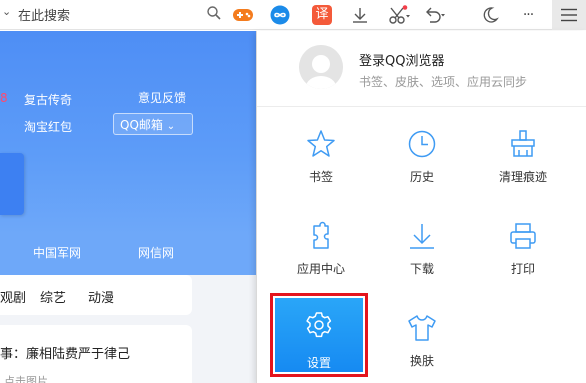 This screenshot has width=586, height=383. Describe the element at coordinates (528, 15) in the screenshot. I see `more-icon: ···` at that location.